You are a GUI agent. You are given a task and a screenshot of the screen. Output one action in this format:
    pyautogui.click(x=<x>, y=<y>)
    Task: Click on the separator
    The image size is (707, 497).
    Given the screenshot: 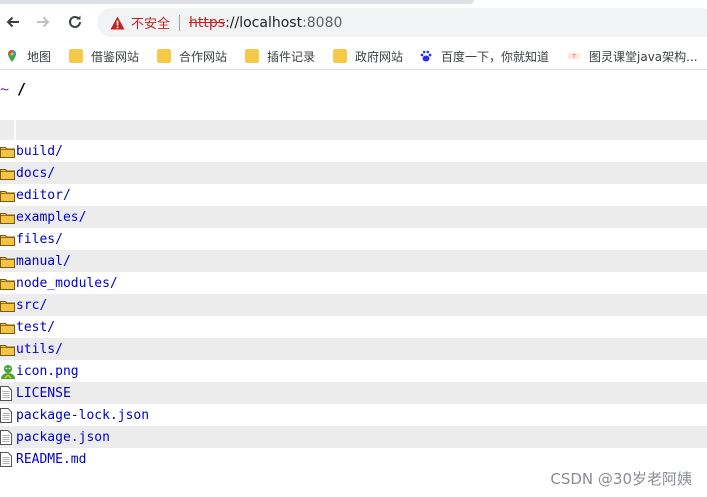 What is the action you would take?
    pyautogui.click(x=180, y=22)
    